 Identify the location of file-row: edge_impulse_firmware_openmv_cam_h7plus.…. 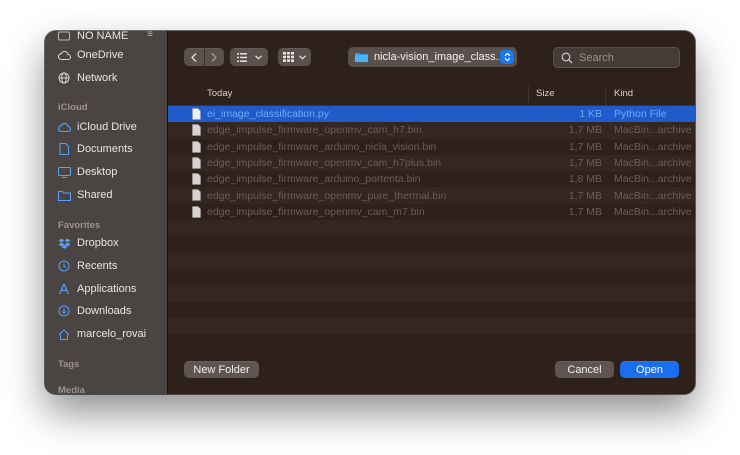
(431, 163).